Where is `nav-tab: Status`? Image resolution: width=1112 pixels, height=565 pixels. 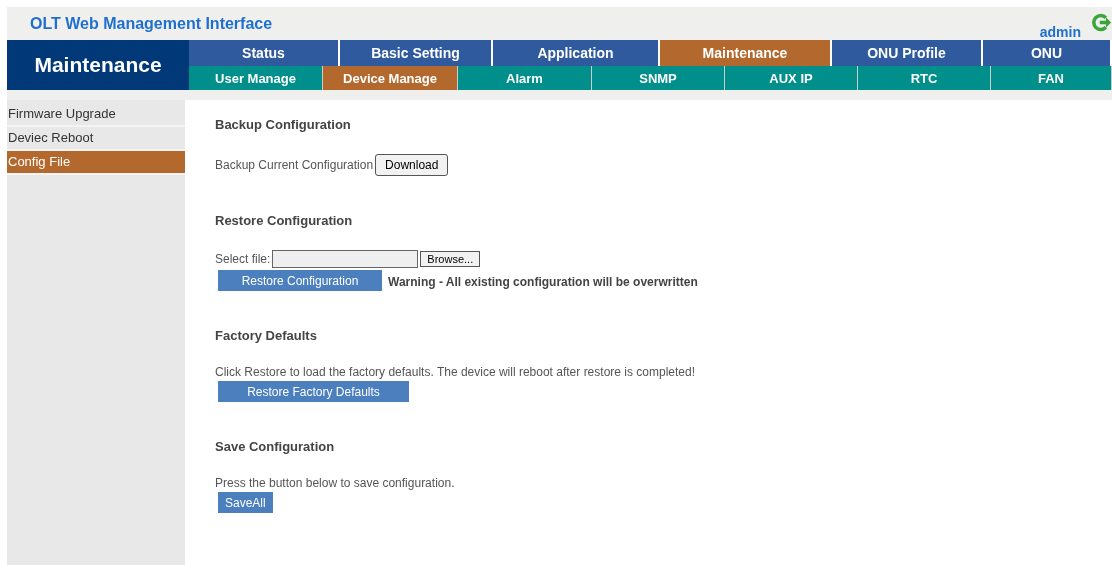
nav-tab: Status is located at coordinates (264, 53).